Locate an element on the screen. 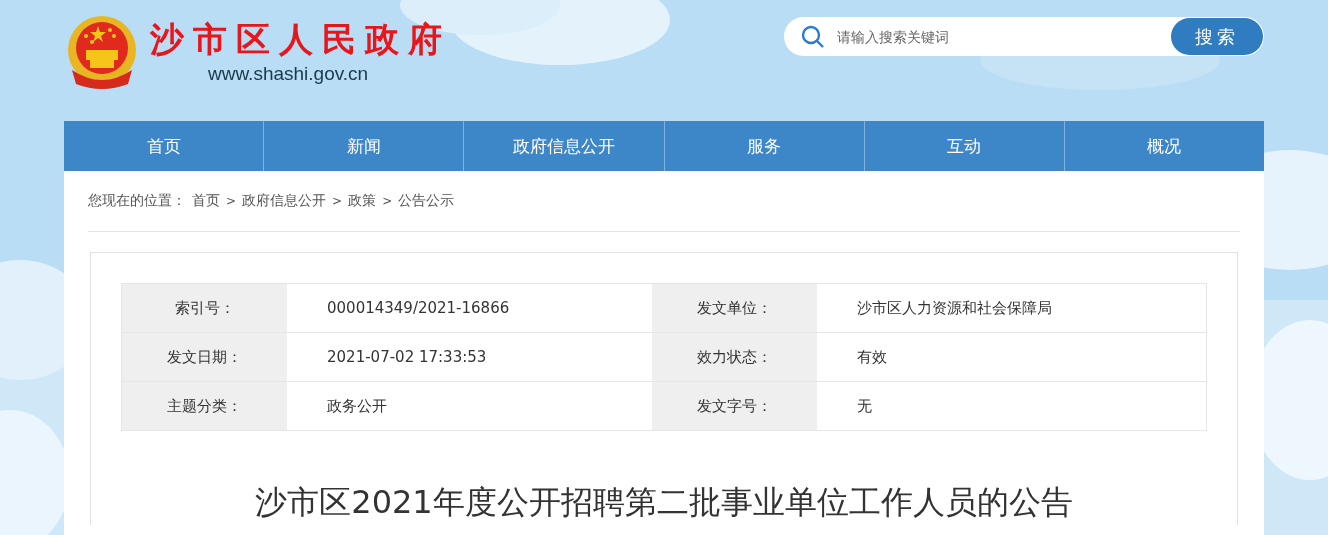  search-field: 请输入搜索关键词 搜索 is located at coordinates (1024, 36).